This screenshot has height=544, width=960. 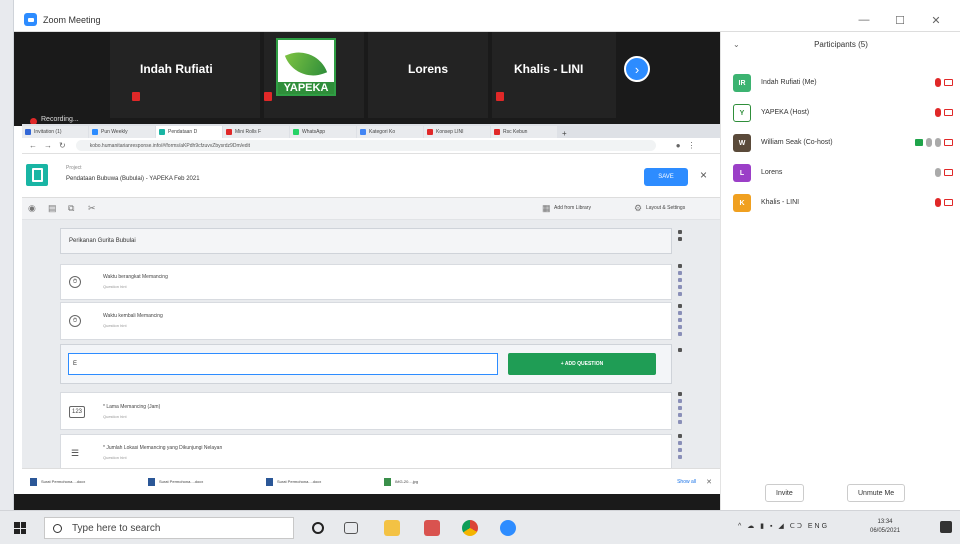 What do you see at coordinates (876, 493) in the screenshot?
I see `unmute-me-button: Unmute Me` at bounding box center [876, 493].